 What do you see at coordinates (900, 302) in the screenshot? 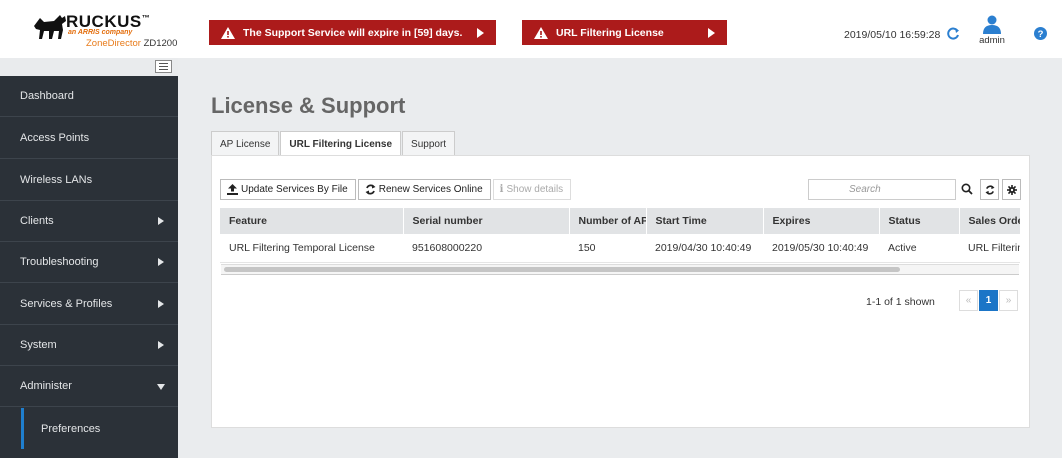
I see `pagination-info: 1-1 of 1 shown` at bounding box center [900, 302].